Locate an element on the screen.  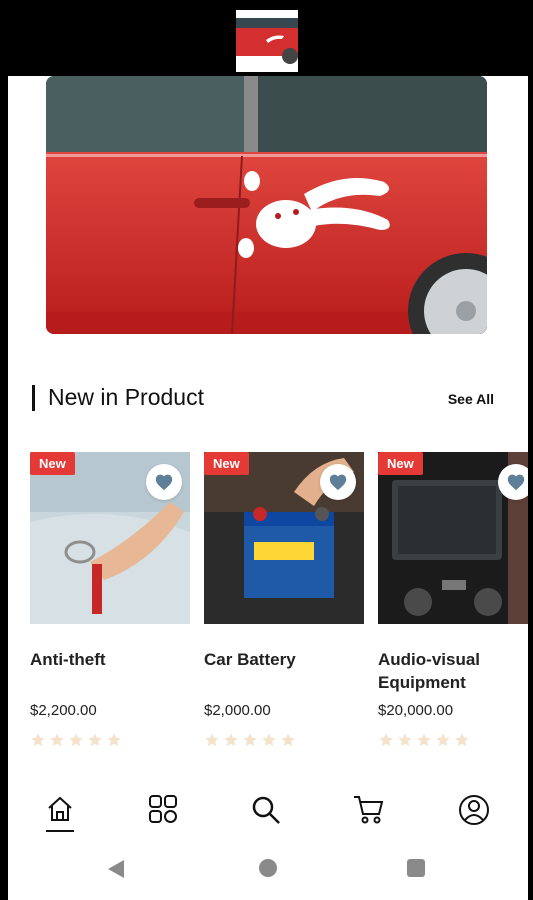
nav-home is located at coordinates (60, 814).